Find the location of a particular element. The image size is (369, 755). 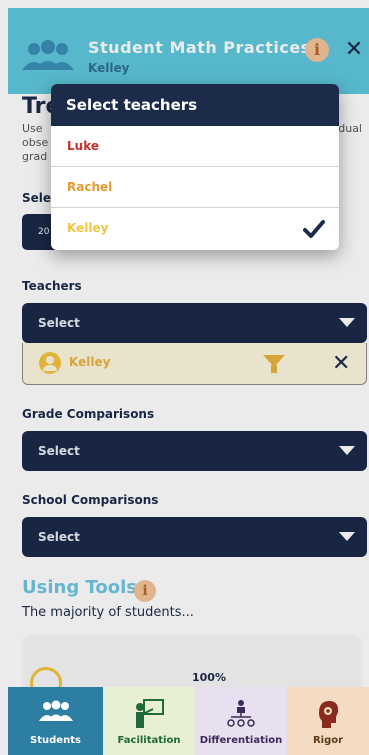

tab-students: Students is located at coordinates (55, 721).